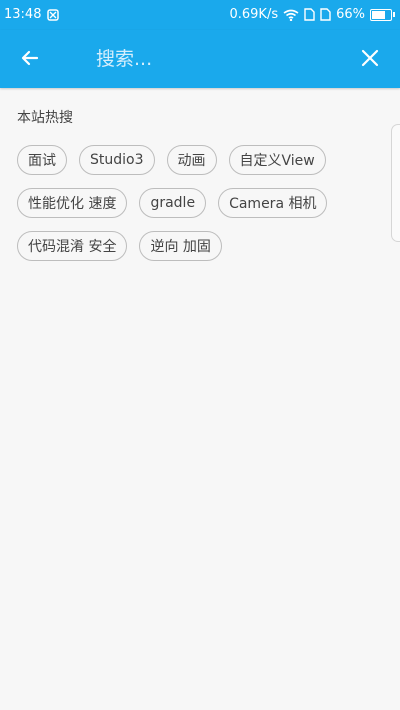 The width and height of the screenshot is (400, 710). What do you see at coordinates (173, 203) in the screenshot?
I see `tag-gradle: gradle` at bounding box center [173, 203].